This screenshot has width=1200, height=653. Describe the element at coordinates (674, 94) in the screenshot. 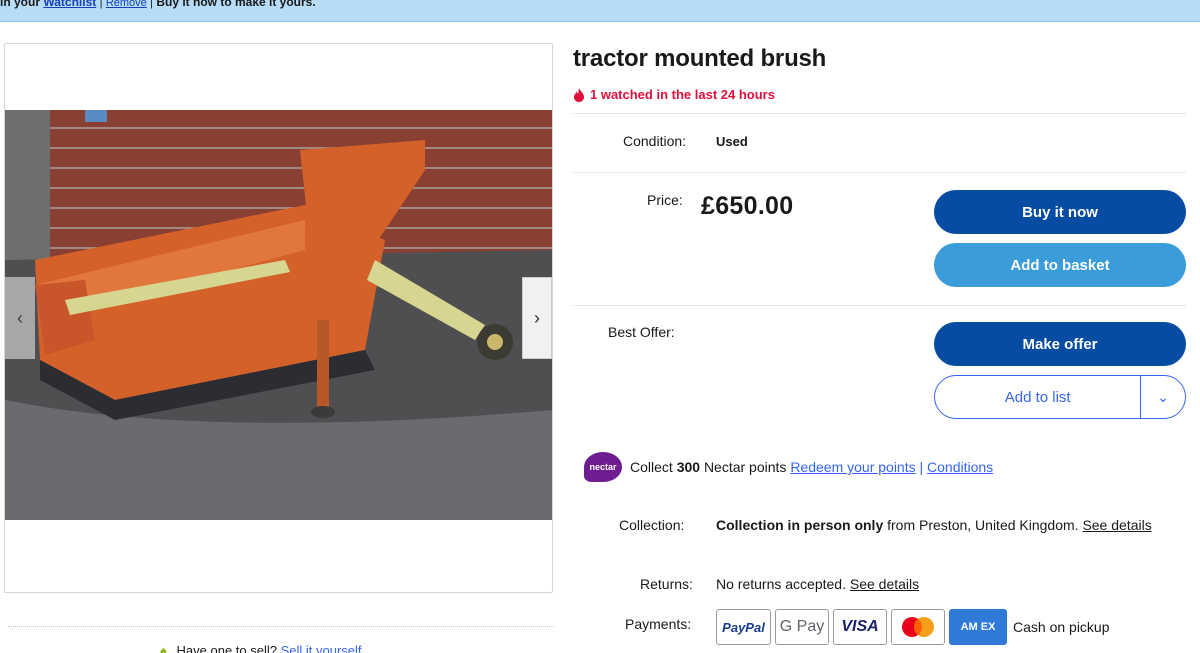

I see `watch-count: 1 watched in the last 24 hours` at that location.